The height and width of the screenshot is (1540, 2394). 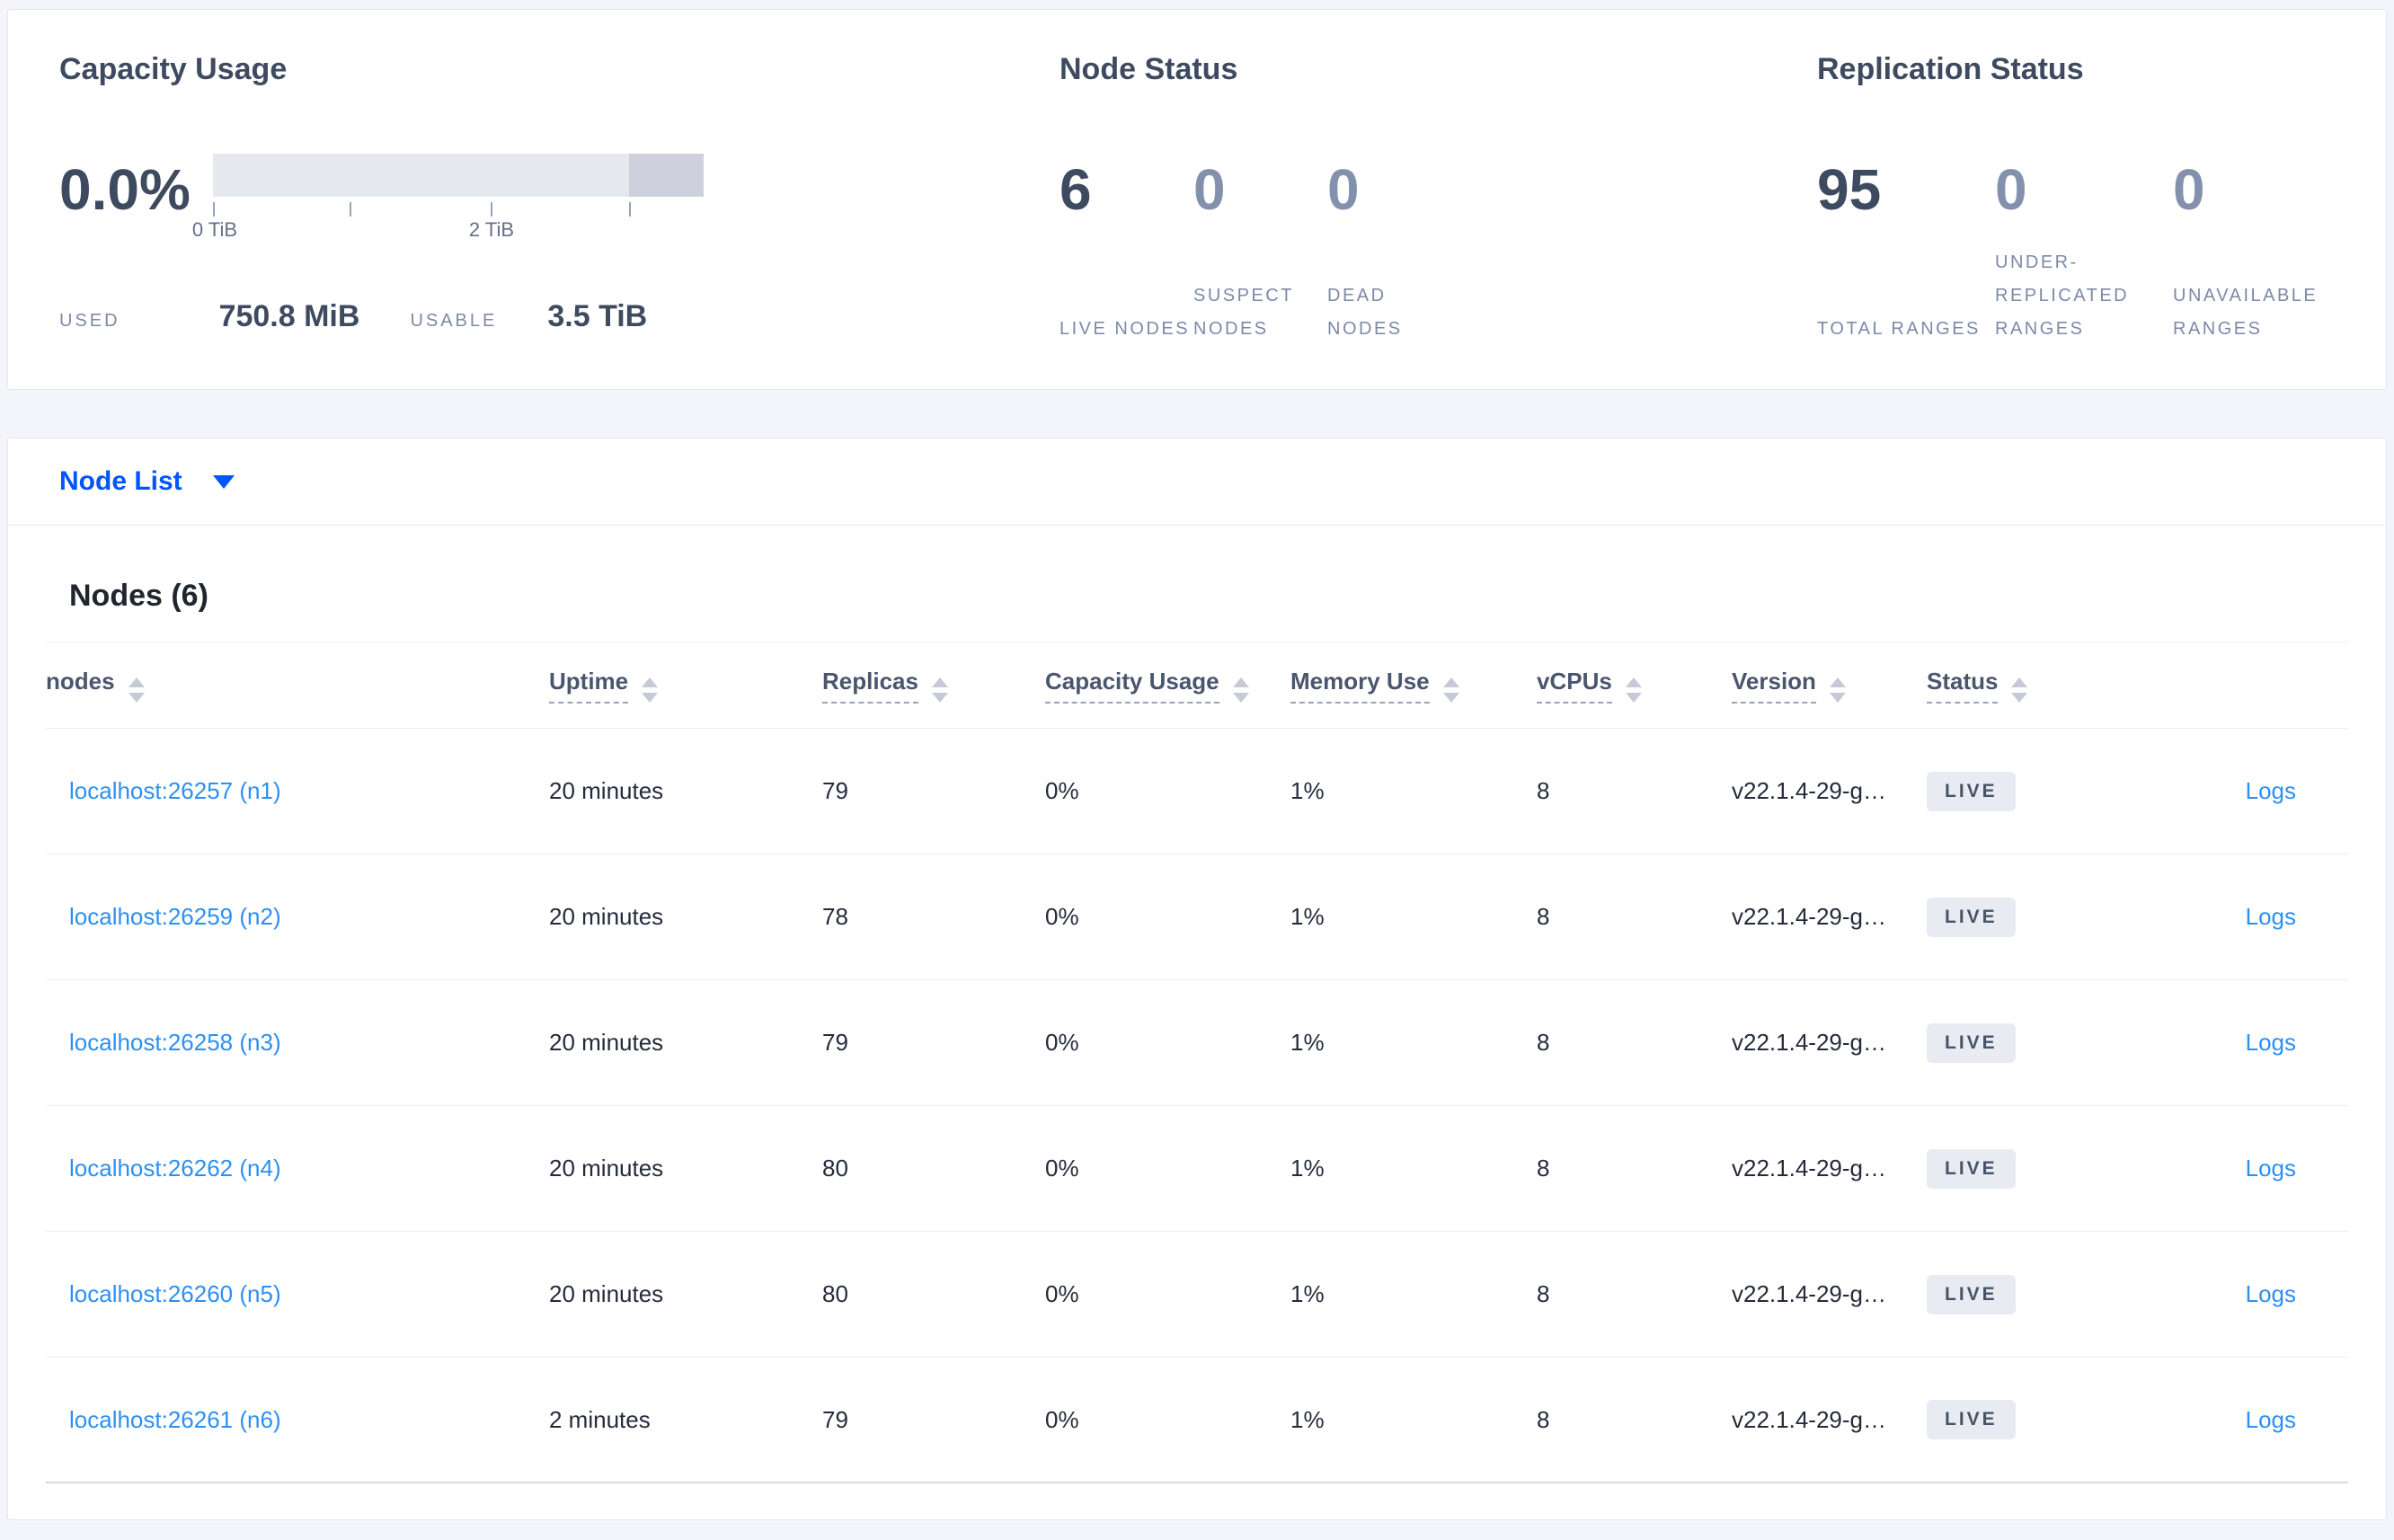 I want to click on column-header: vCPUs, so click(x=1634, y=686).